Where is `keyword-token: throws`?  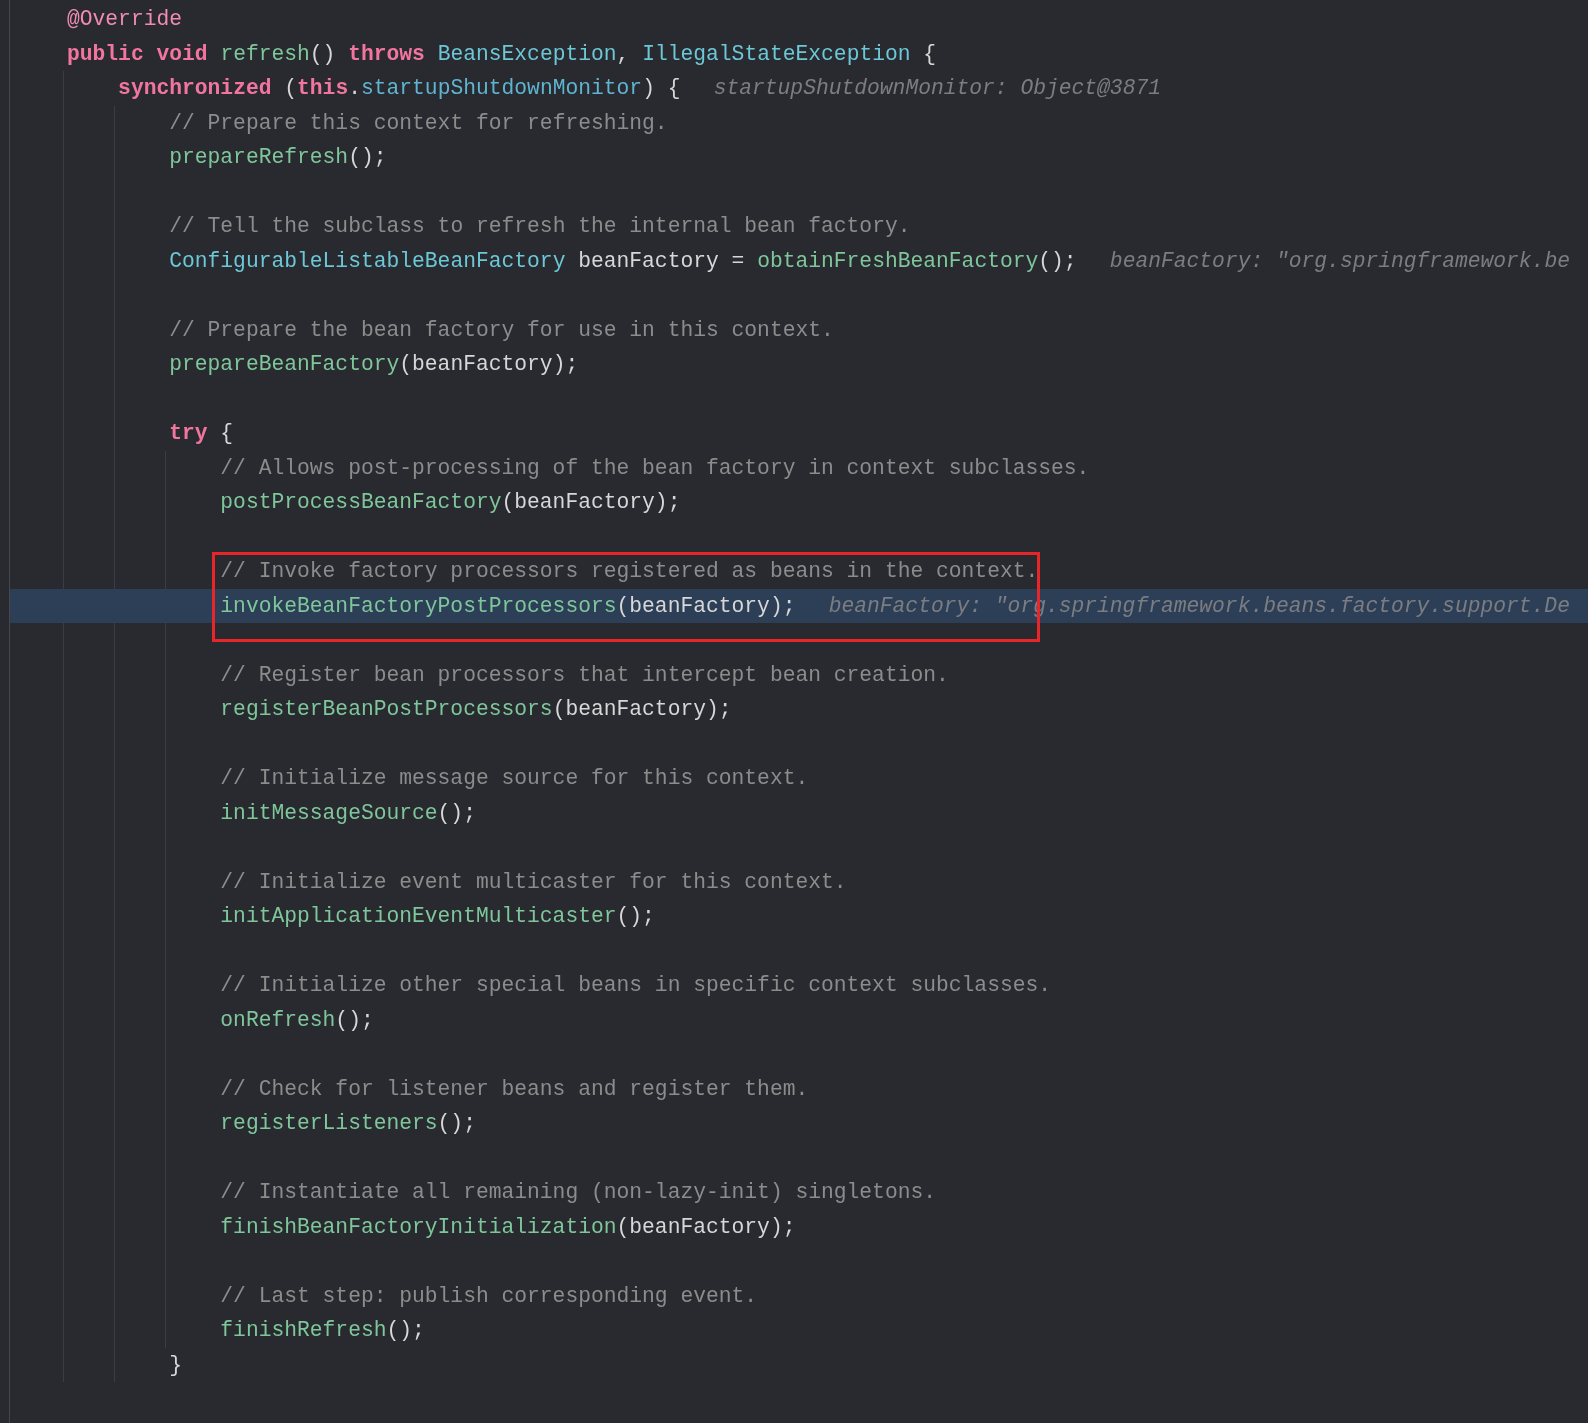
keyword-token: throws is located at coordinates (387, 53).